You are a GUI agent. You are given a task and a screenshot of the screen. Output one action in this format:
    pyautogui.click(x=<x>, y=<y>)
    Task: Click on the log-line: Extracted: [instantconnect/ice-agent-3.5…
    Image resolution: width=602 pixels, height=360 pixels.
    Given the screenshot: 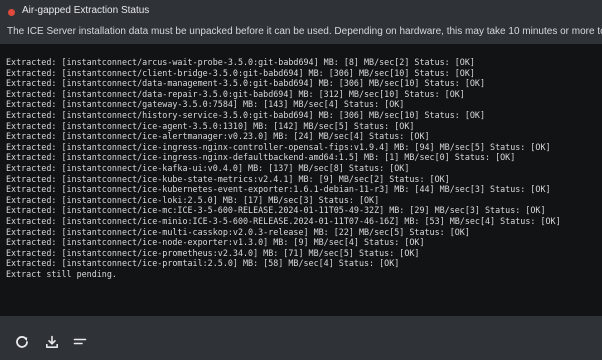 What is the action you would take?
    pyautogui.click(x=210, y=125)
    